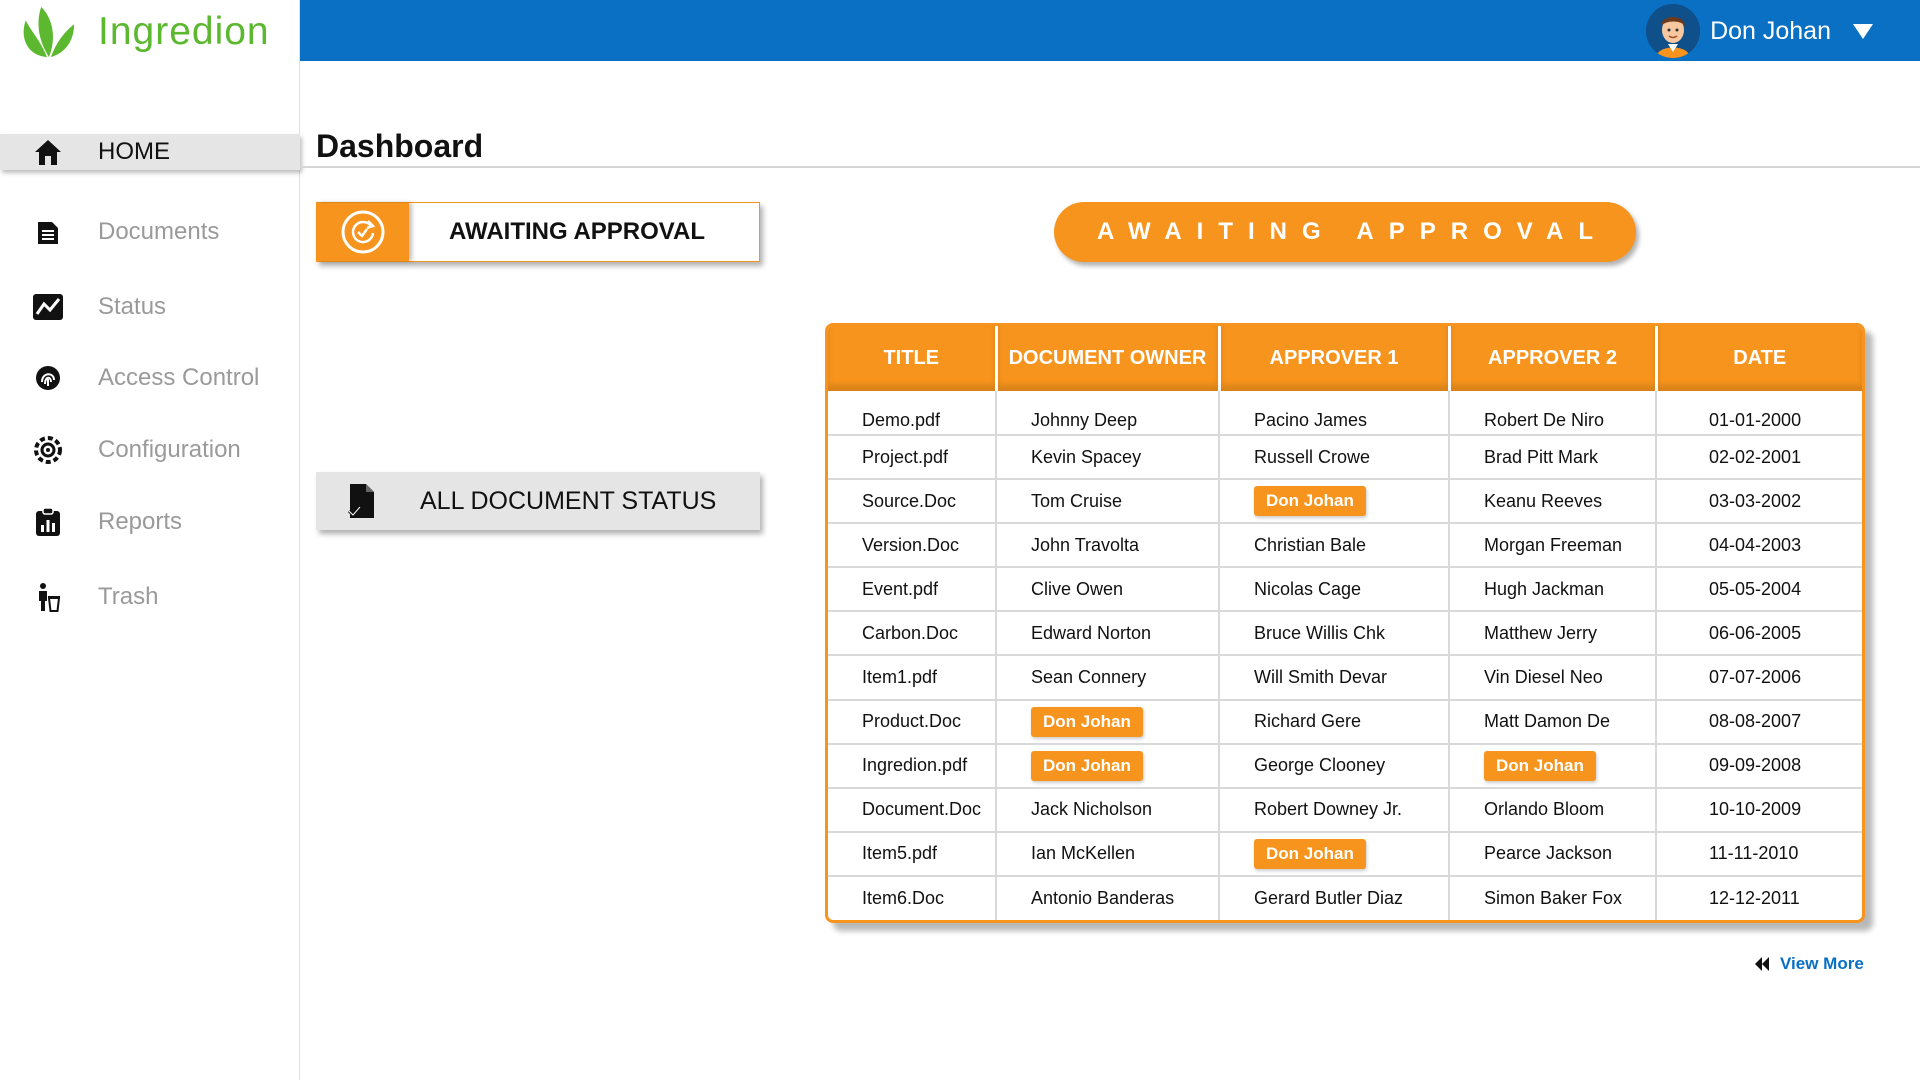  Describe the element at coordinates (1334, 634) in the screenshot. I see `table-cell: Bruce Willis Chk` at that location.